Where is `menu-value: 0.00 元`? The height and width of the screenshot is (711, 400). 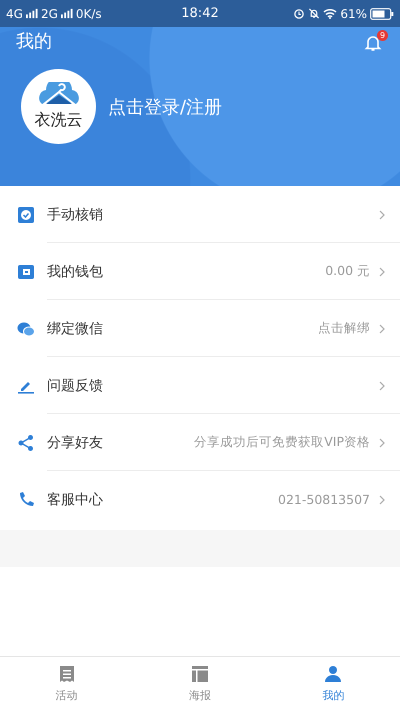
menu-value: 0.00 元 is located at coordinates (347, 271).